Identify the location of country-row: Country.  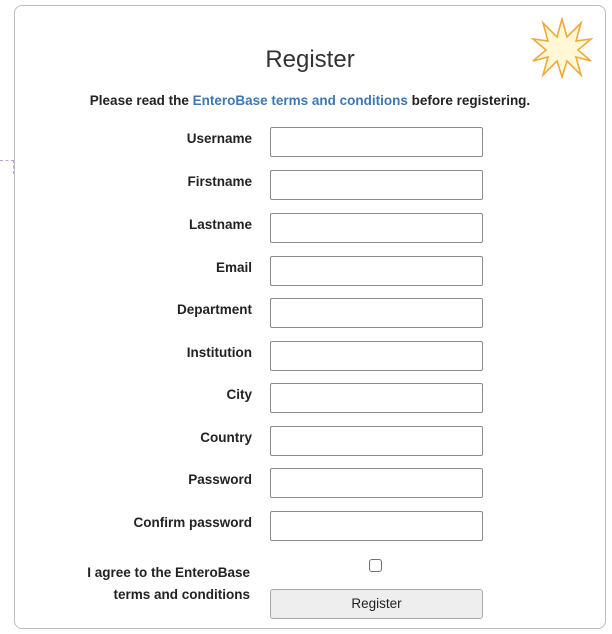
(311, 441).